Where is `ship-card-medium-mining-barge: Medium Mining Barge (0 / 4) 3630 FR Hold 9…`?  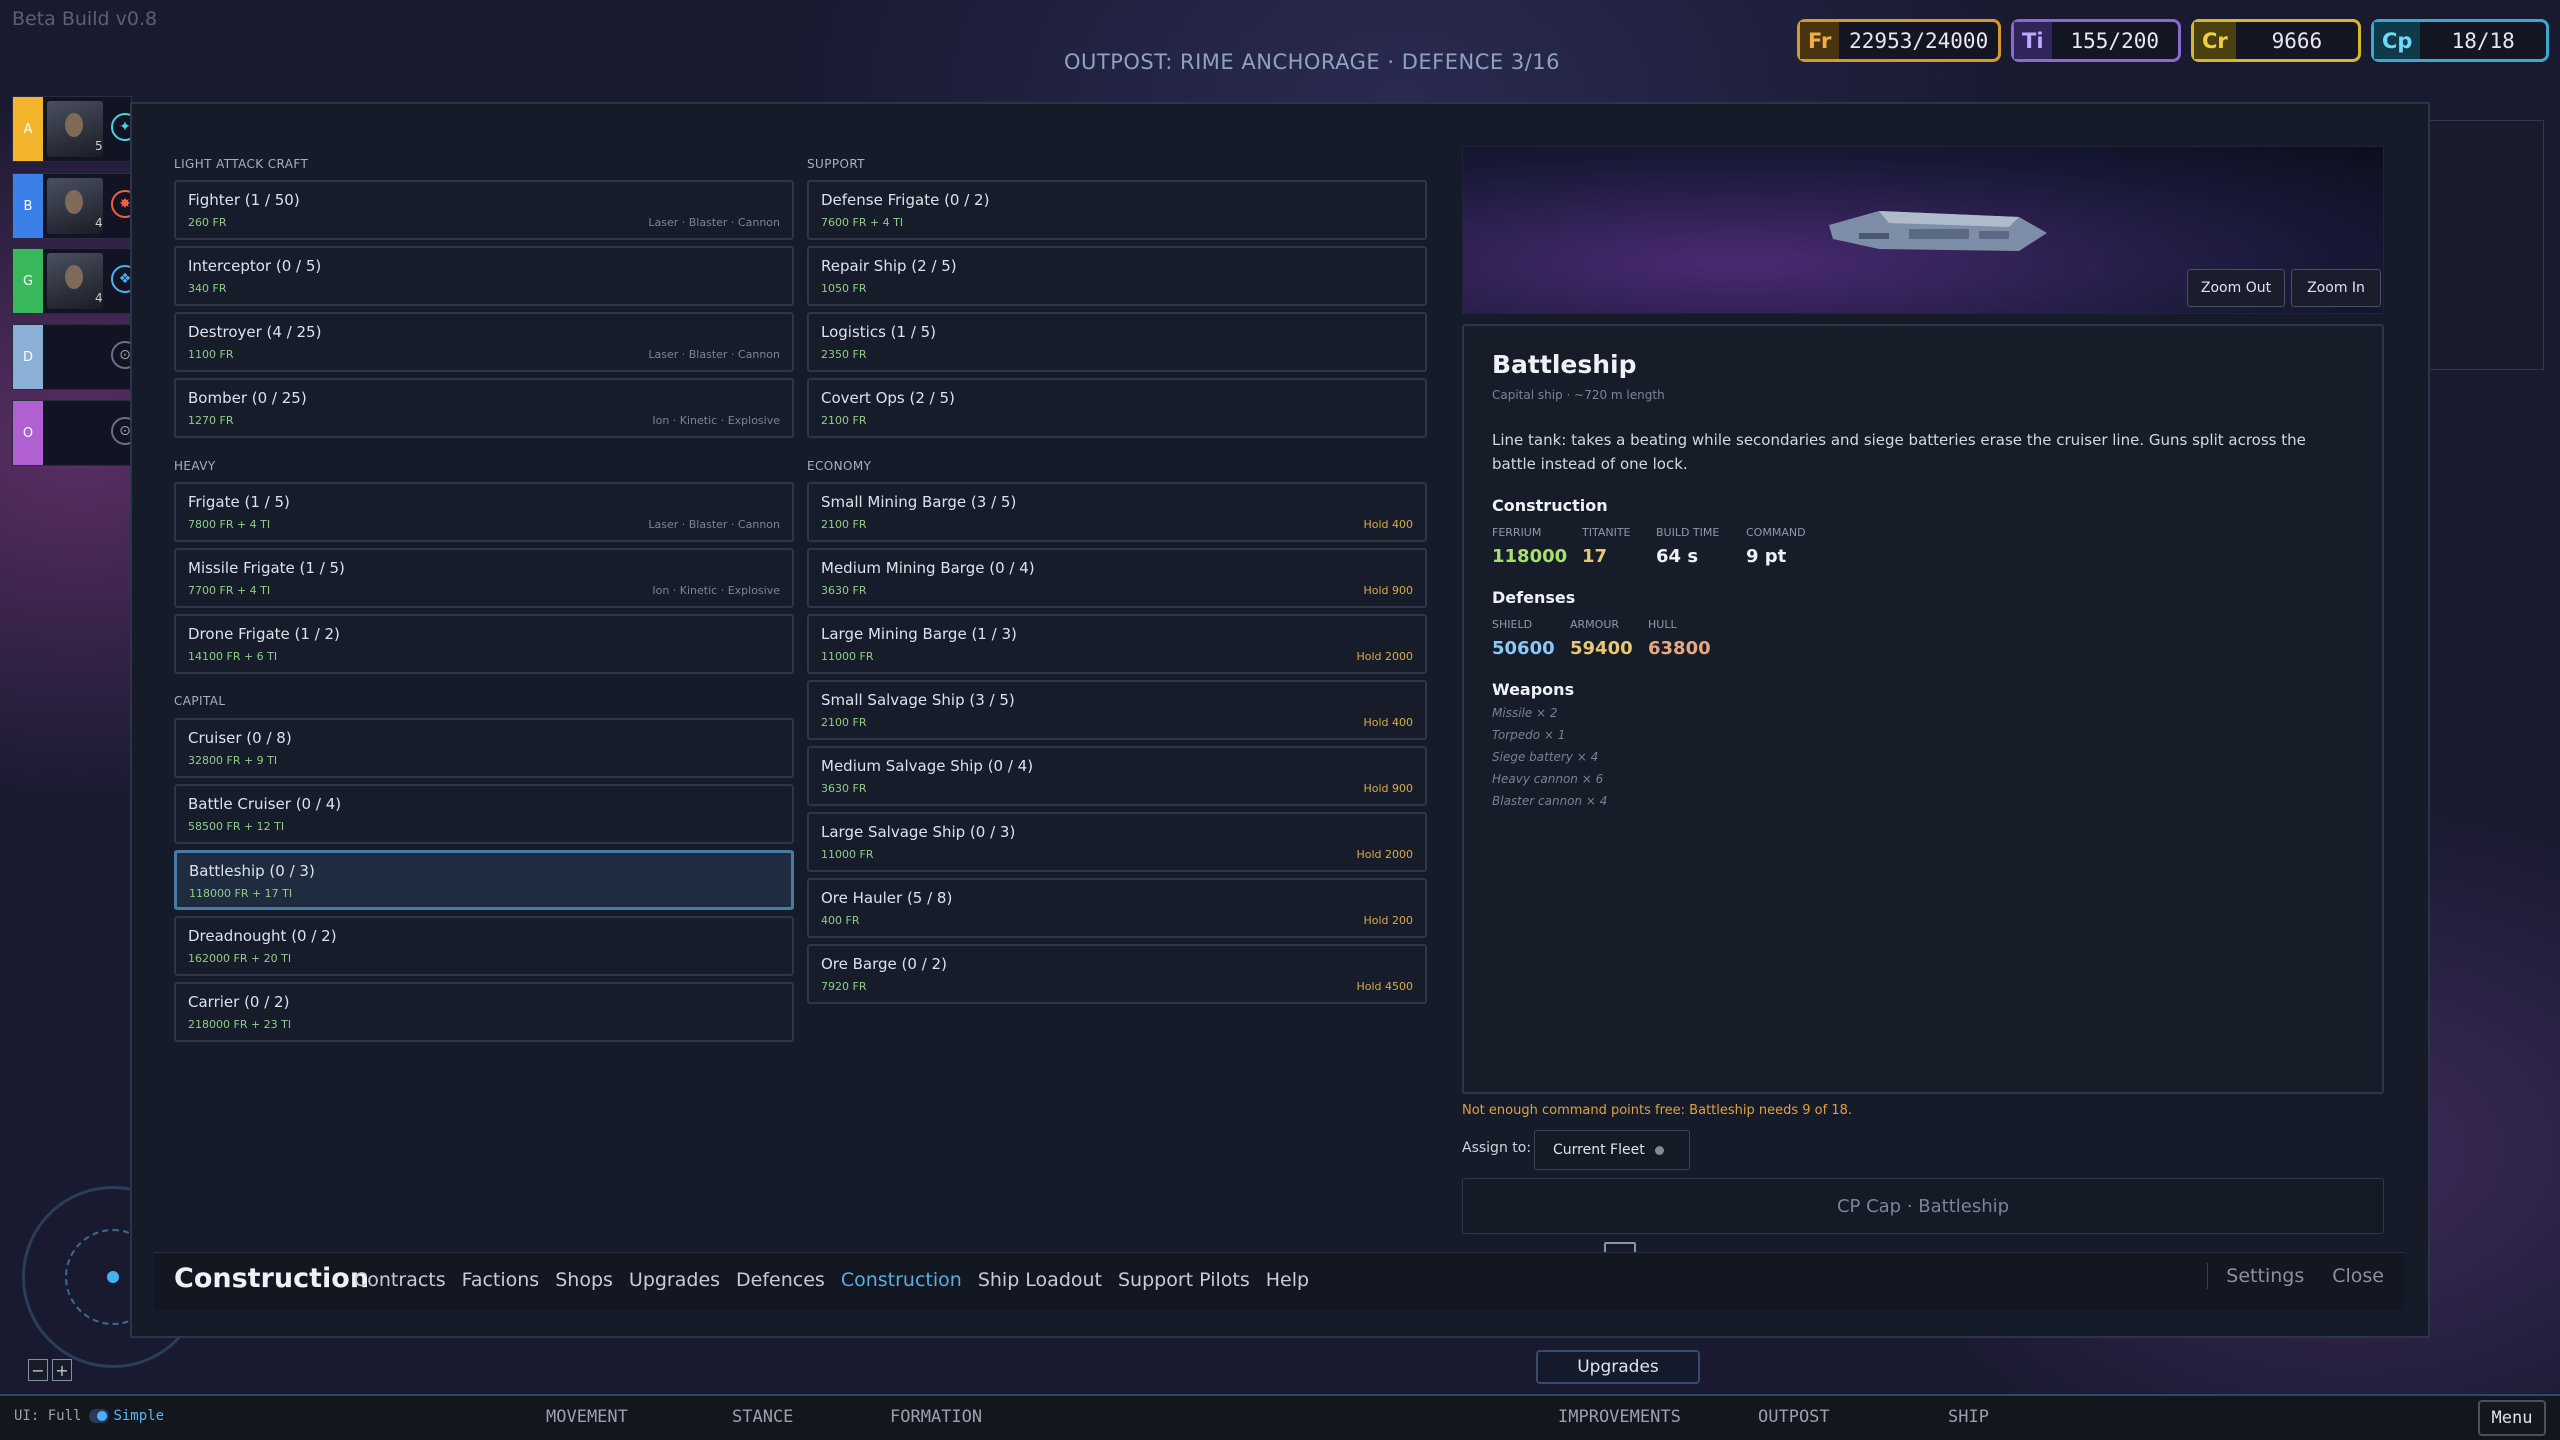 ship-card-medium-mining-barge: Medium Mining Barge (0 / 4) 3630 FR Hold 9… is located at coordinates (1117, 578).